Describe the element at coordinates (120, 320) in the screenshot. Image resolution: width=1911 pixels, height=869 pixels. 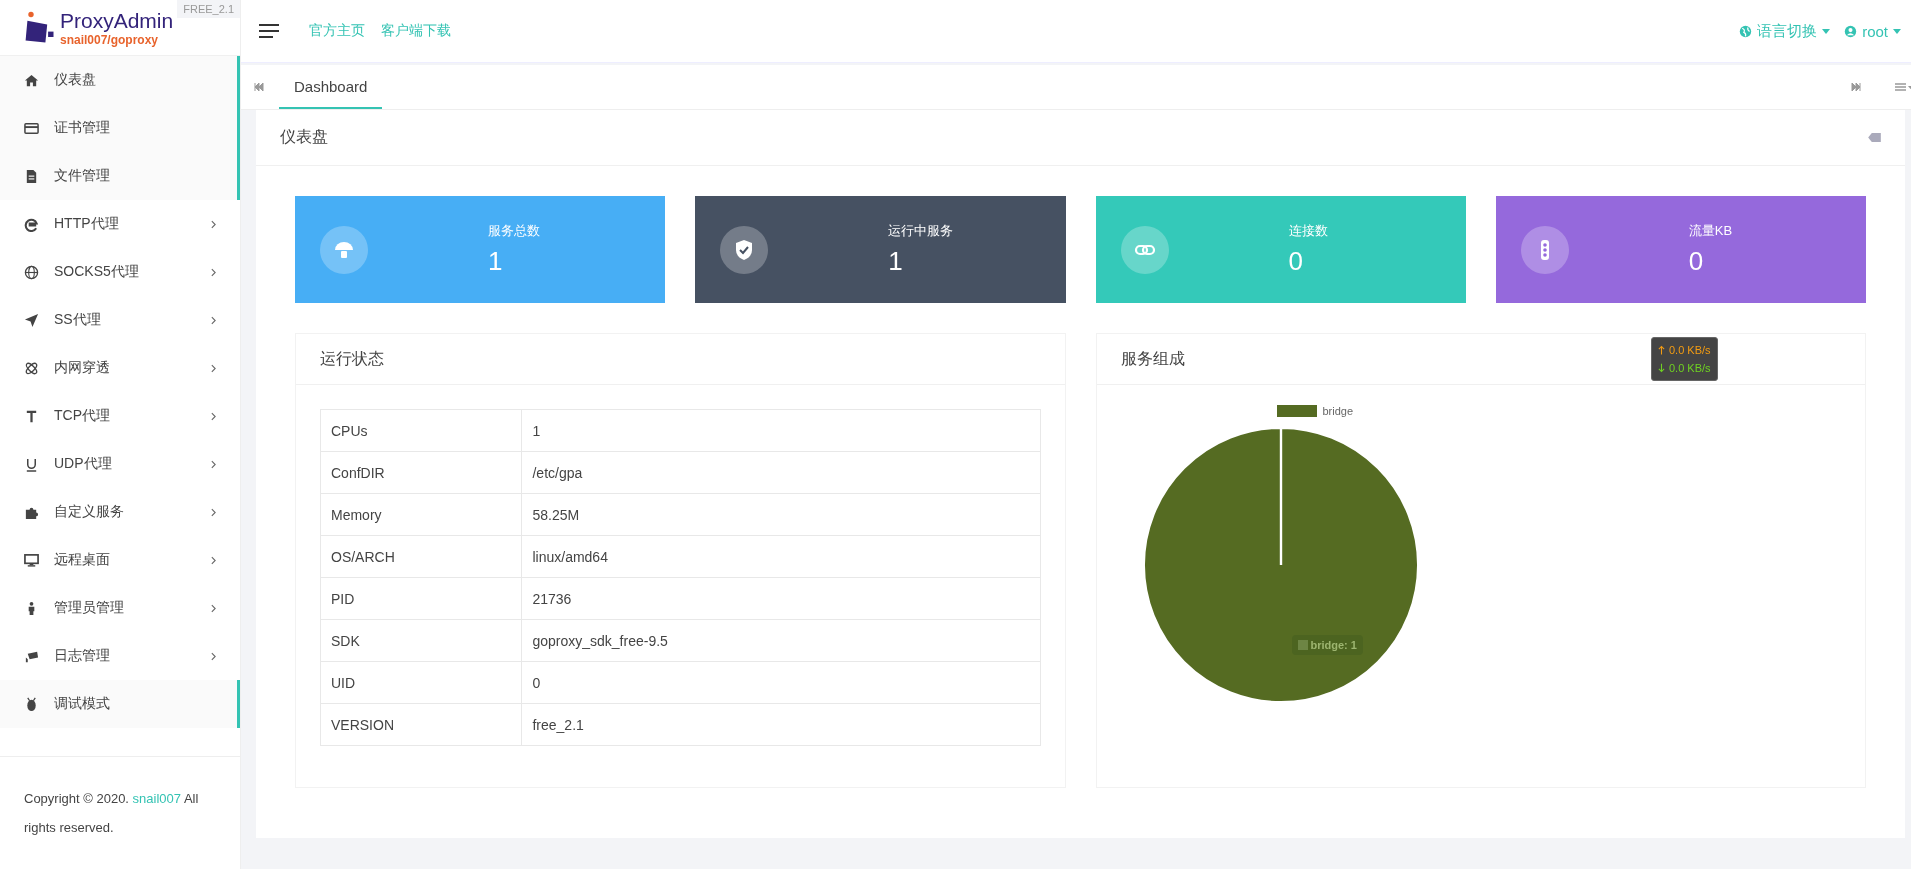
I see `sidebar-item: SS代理` at that location.